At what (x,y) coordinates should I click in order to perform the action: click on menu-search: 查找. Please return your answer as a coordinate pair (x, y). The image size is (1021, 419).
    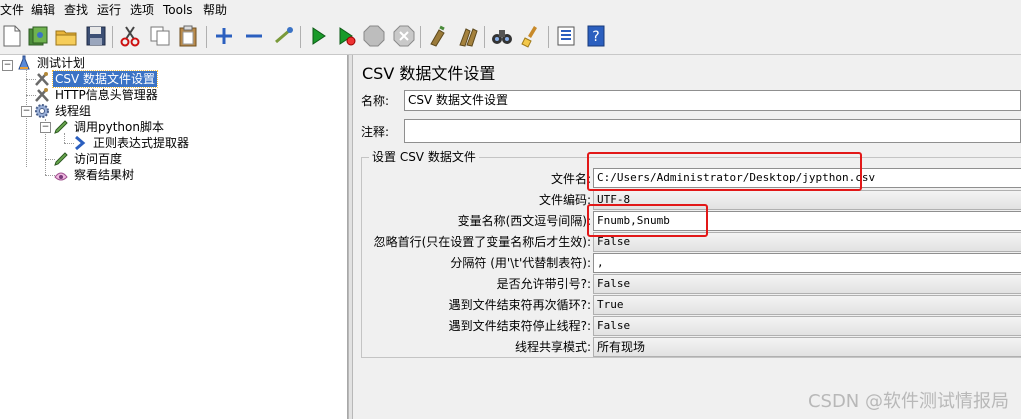
    Looking at the image, I should click on (76, 10).